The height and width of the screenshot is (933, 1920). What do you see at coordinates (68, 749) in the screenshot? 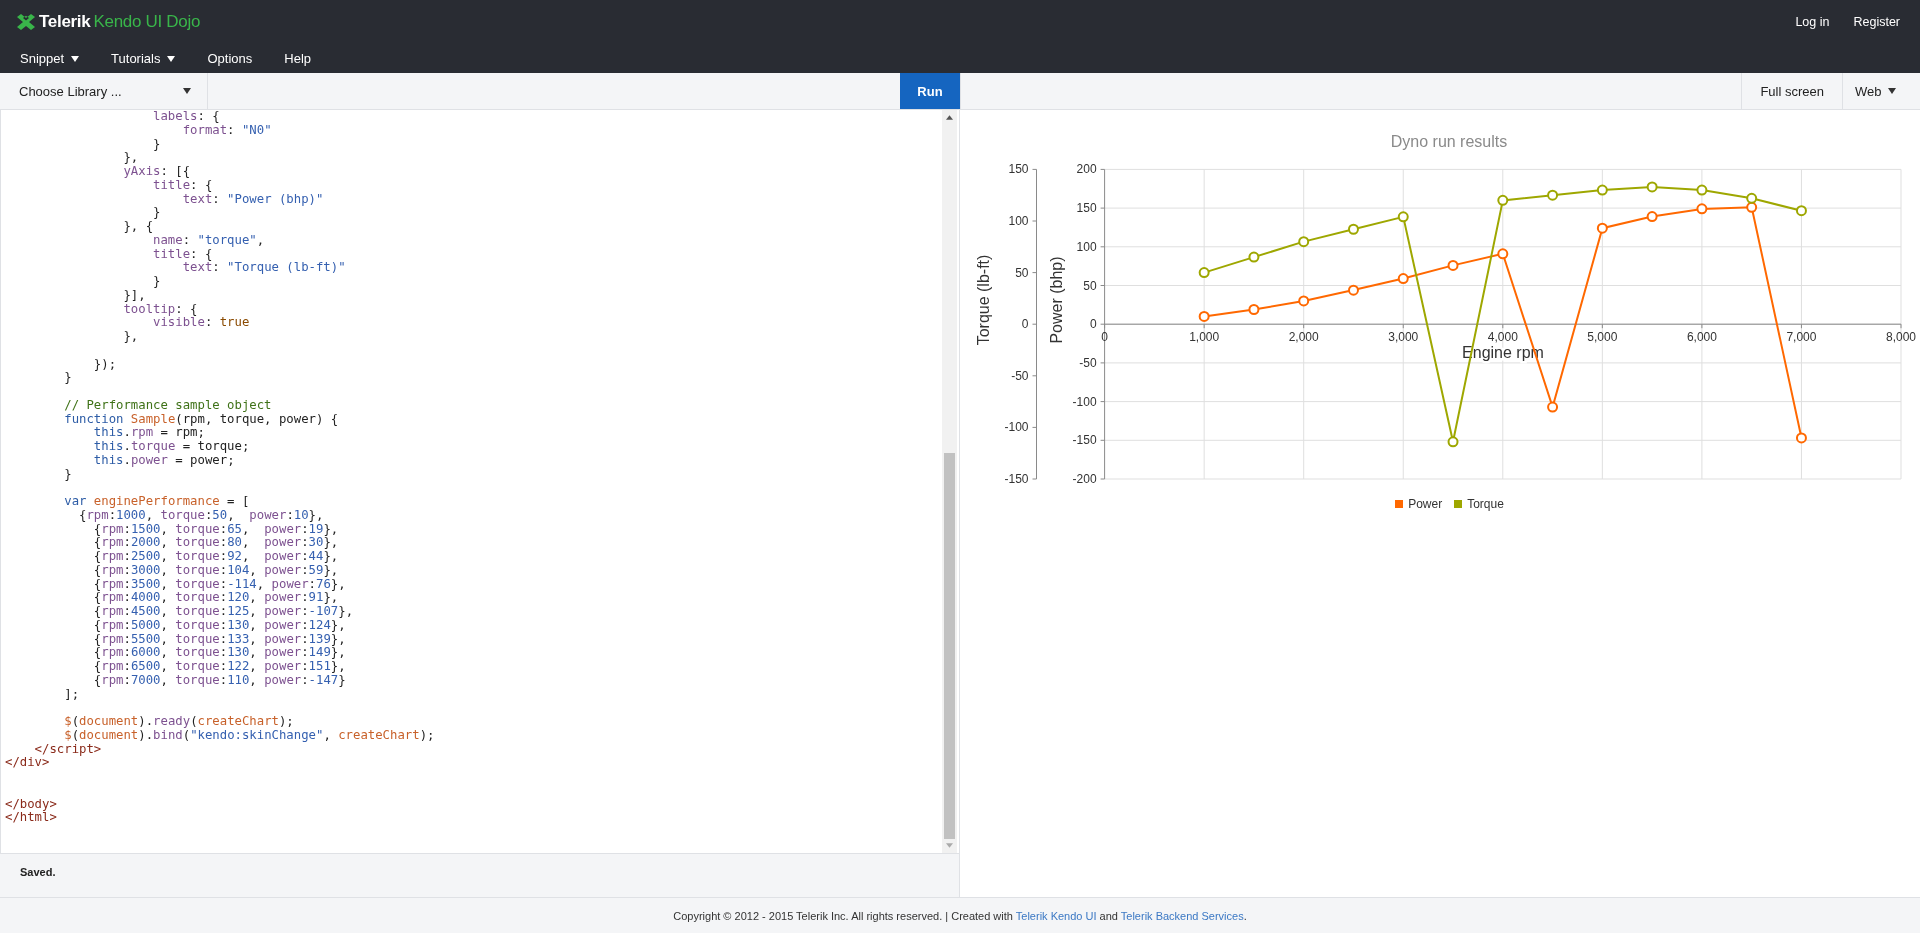
I see `code-line: </script>` at bounding box center [68, 749].